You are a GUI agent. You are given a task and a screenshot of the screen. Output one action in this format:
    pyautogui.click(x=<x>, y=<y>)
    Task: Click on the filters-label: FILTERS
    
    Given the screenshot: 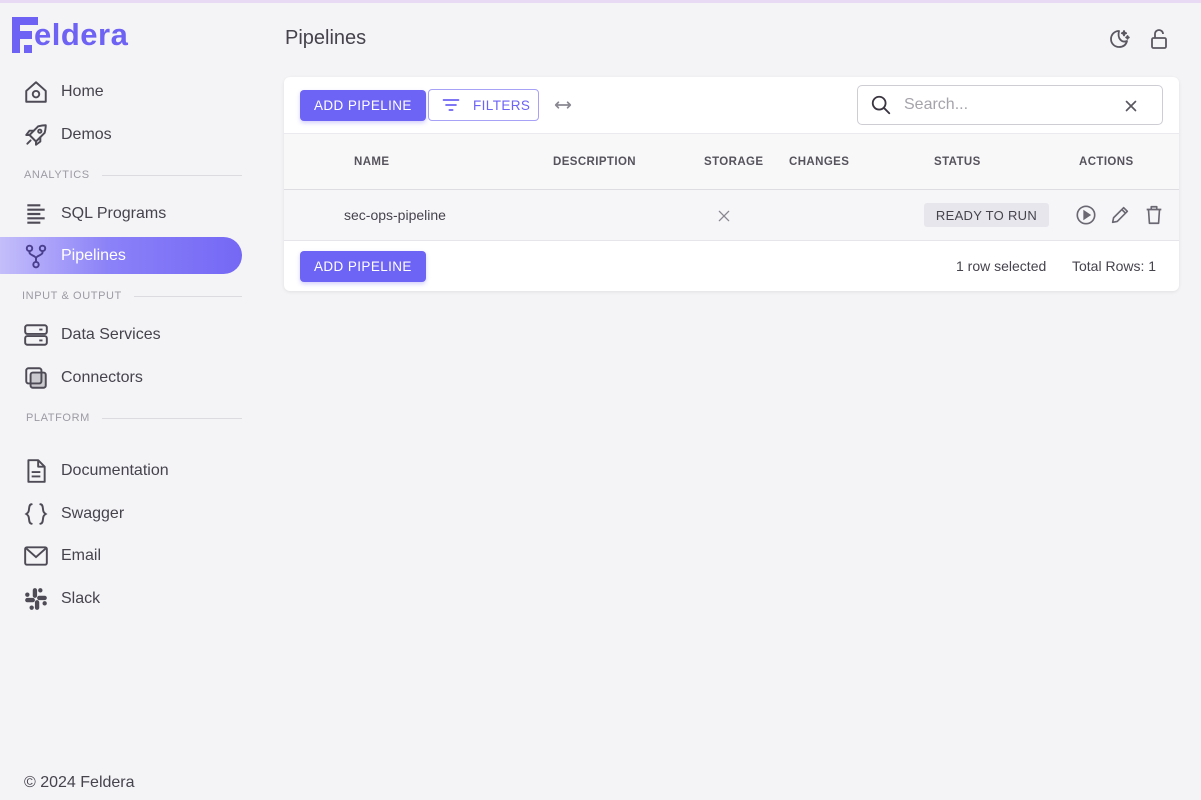 What is the action you would take?
    pyautogui.click(x=502, y=105)
    